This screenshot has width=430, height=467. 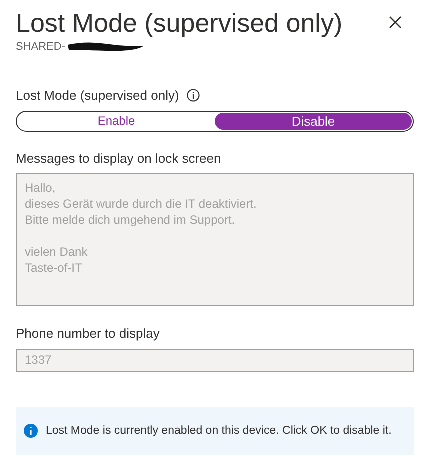 What do you see at coordinates (98, 96) in the screenshot?
I see `field-label: Lost Mode (supervised only)` at bounding box center [98, 96].